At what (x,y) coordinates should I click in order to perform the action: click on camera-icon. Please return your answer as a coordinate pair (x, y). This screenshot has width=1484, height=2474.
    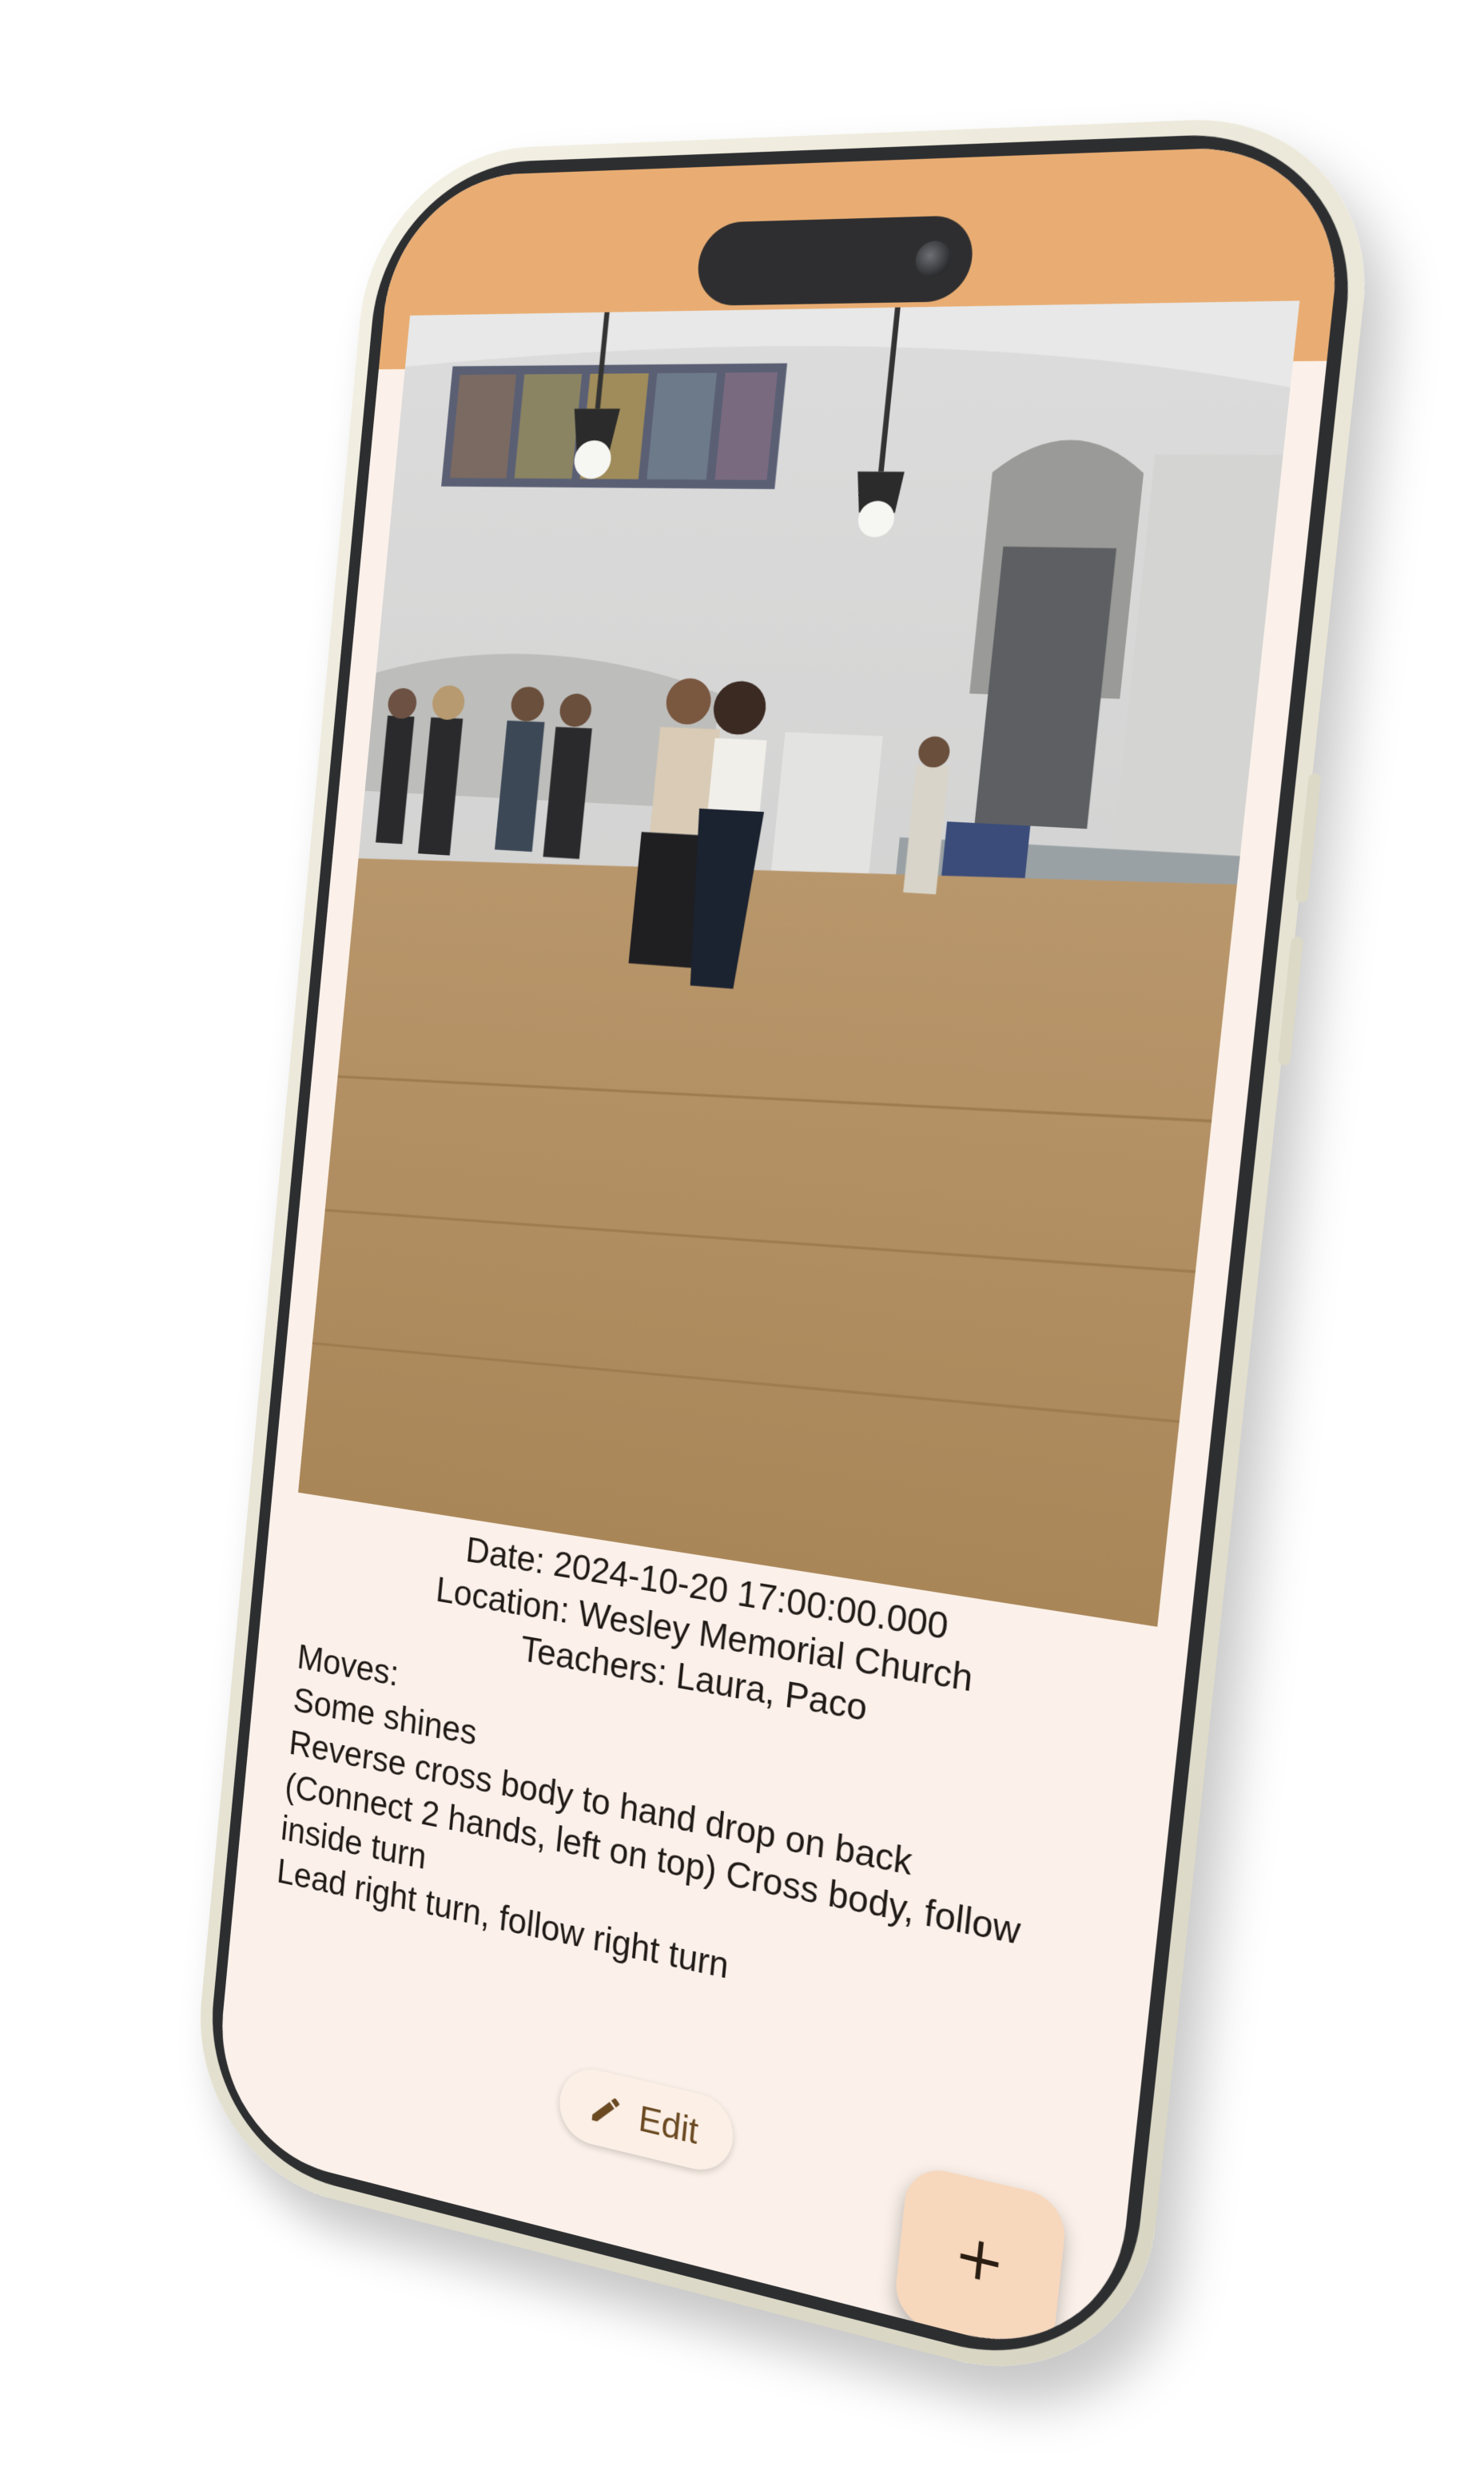
    Looking at the image, I should click on (933, 259).